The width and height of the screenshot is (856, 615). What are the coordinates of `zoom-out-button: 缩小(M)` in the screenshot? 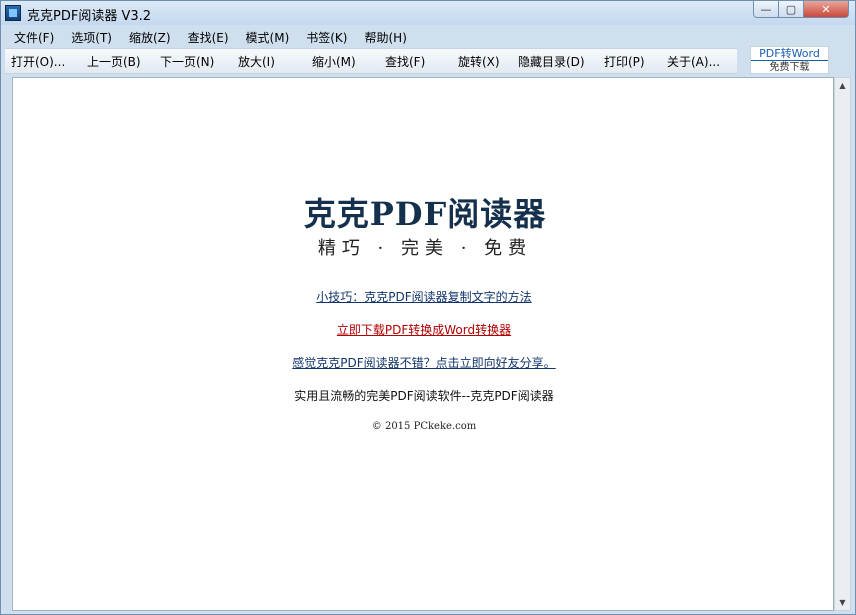 It's located at (334, 61).